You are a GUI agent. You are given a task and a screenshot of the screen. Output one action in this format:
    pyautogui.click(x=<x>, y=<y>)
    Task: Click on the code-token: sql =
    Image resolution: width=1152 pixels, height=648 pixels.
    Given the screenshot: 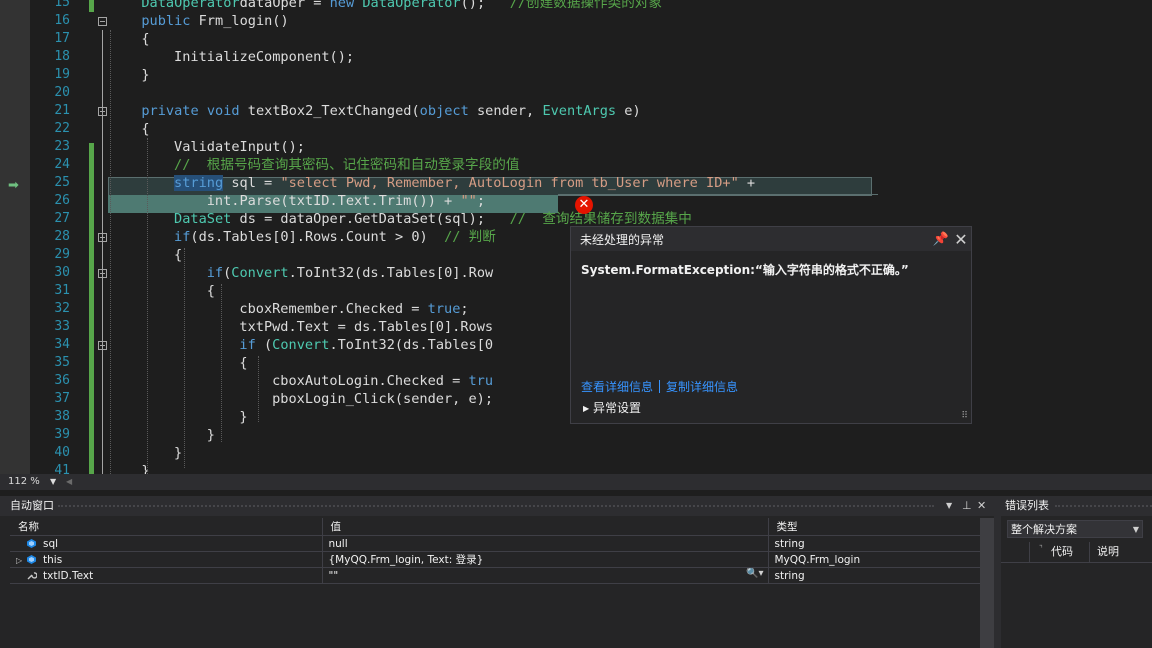 What is the action you would take?
    pyautogui.click(x=252, y=183)
    